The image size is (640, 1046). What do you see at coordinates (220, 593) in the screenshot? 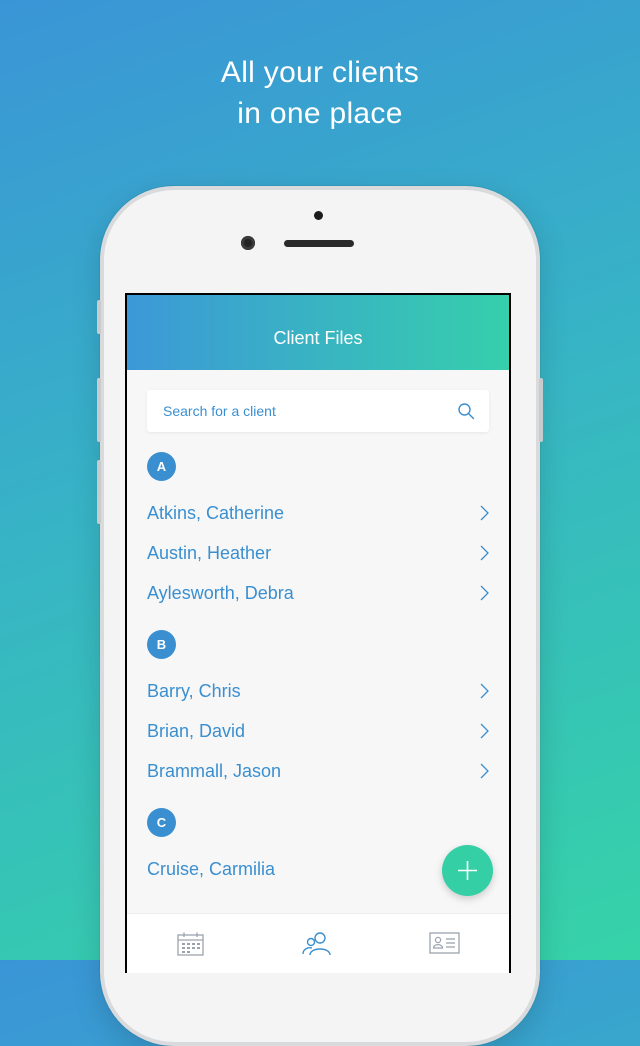
I see `client-name: Aylesworth, Debra` at bounding box center [220, 593].